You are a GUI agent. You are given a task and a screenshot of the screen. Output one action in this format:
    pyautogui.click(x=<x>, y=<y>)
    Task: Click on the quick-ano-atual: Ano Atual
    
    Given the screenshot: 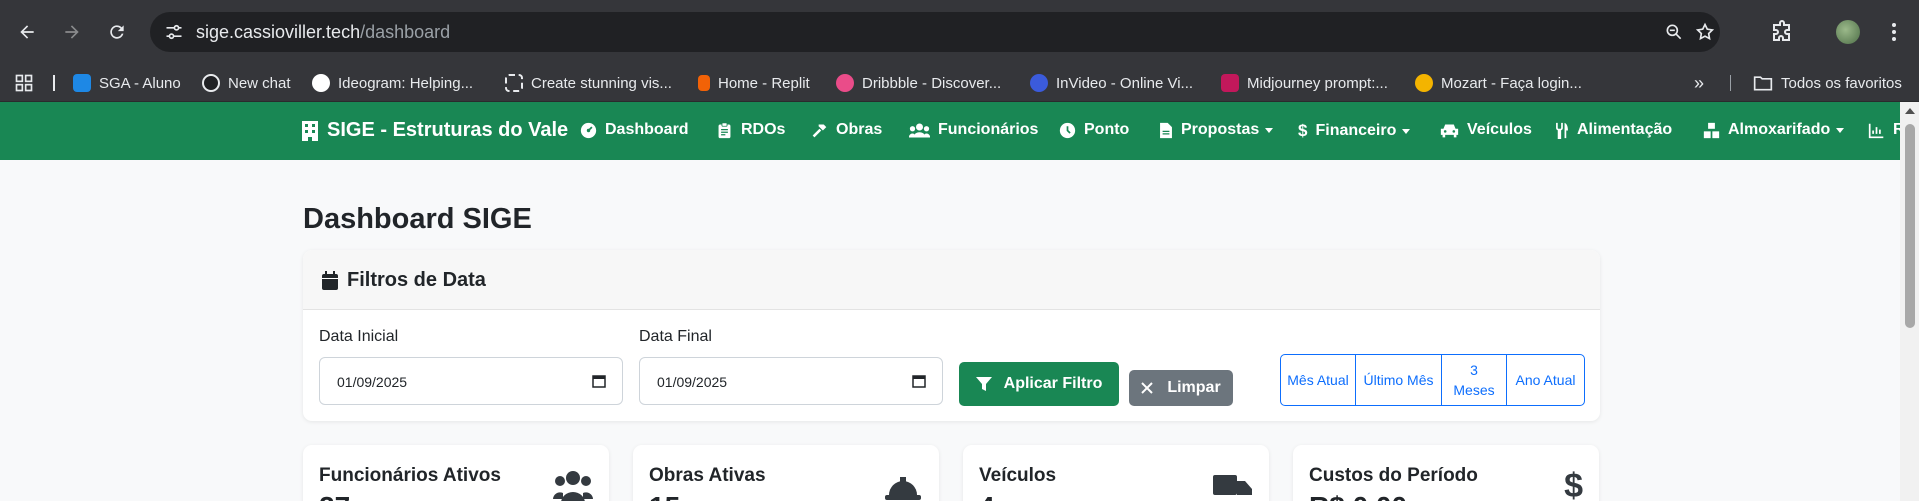 What is the action you would take?
    pyautogui.click(x=1545, y=380)
    